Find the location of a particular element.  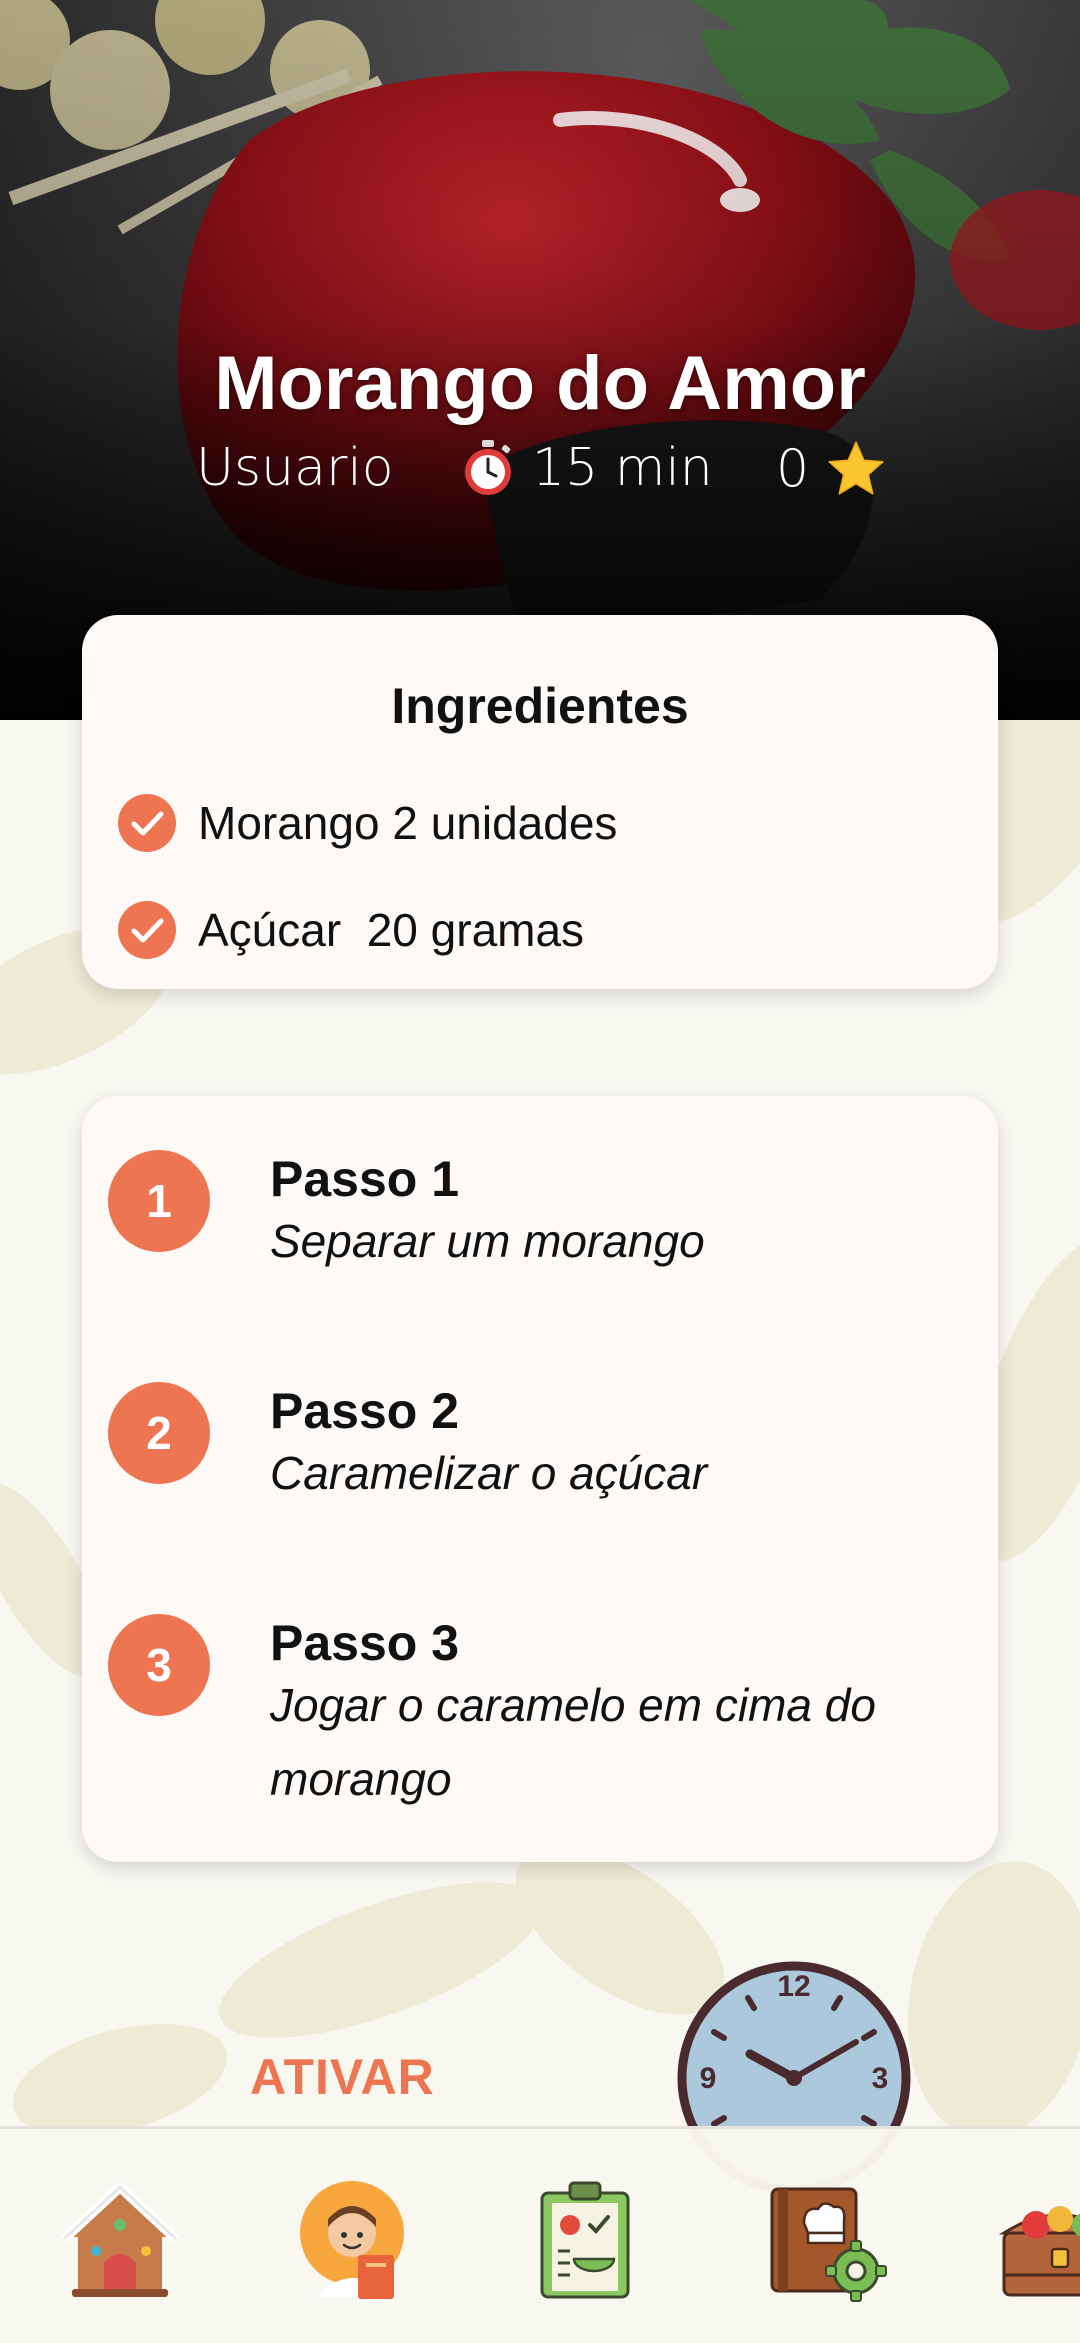

ingredient-item: Morango 2 unidades is located at coordinates (367, 823).